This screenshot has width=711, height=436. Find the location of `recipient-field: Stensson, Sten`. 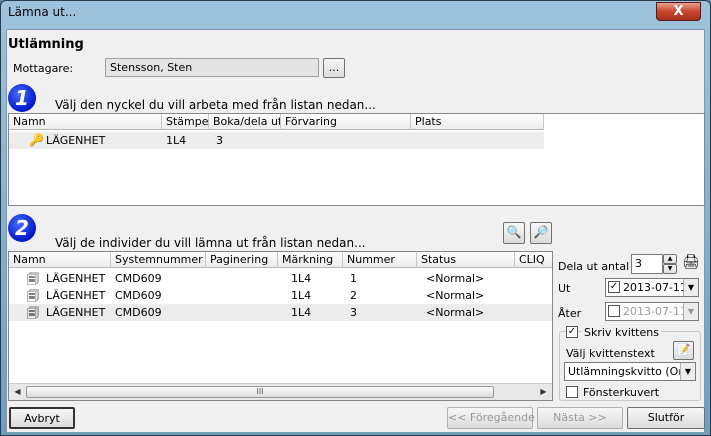

recipient-field: Stensson, Sten is located at coordinates (212, 67).